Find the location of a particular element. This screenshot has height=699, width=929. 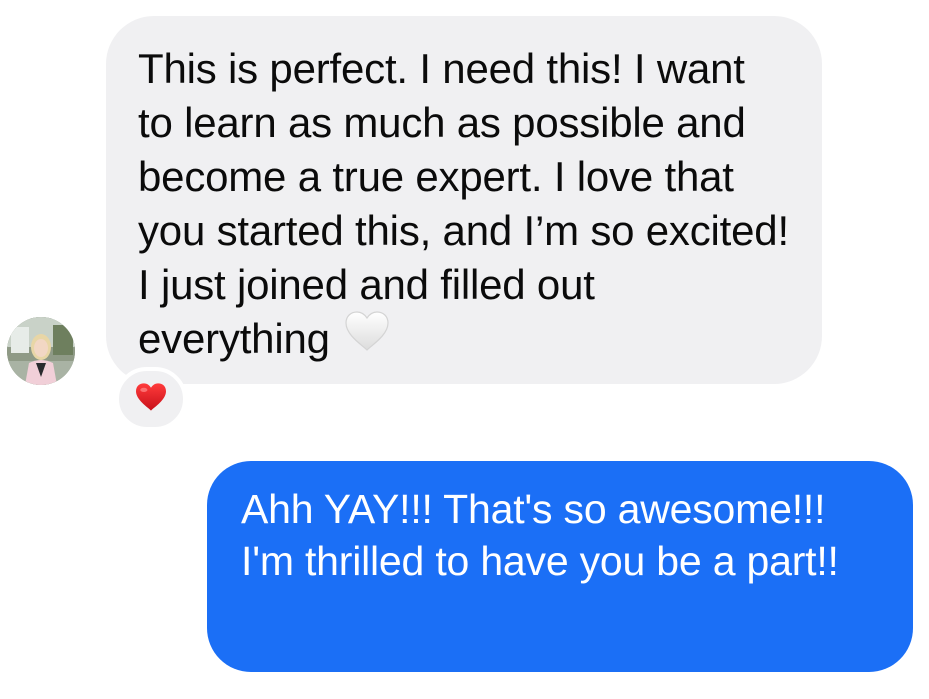

red-heart-icon is located at coordinates (151, 399).